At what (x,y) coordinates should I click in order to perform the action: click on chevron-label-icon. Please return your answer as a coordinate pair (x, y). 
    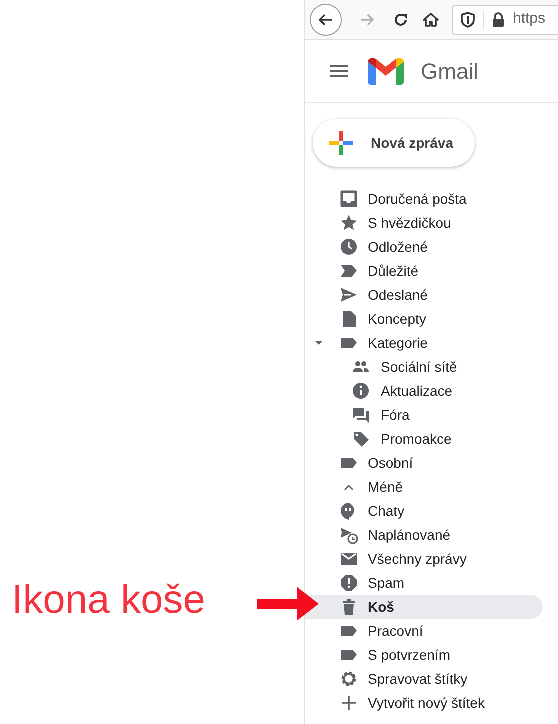
    Looking at the image, I should click on (349, 271).